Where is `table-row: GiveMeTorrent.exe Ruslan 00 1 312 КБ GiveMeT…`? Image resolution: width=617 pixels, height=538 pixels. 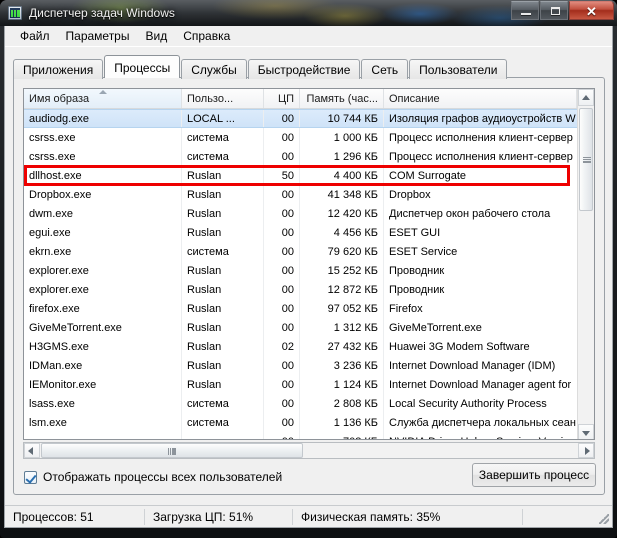 table-row: GiveMeTorrent.exe Ruslan 00 1 312 КБ GiveMeT… is located at coordinates (309, 327).